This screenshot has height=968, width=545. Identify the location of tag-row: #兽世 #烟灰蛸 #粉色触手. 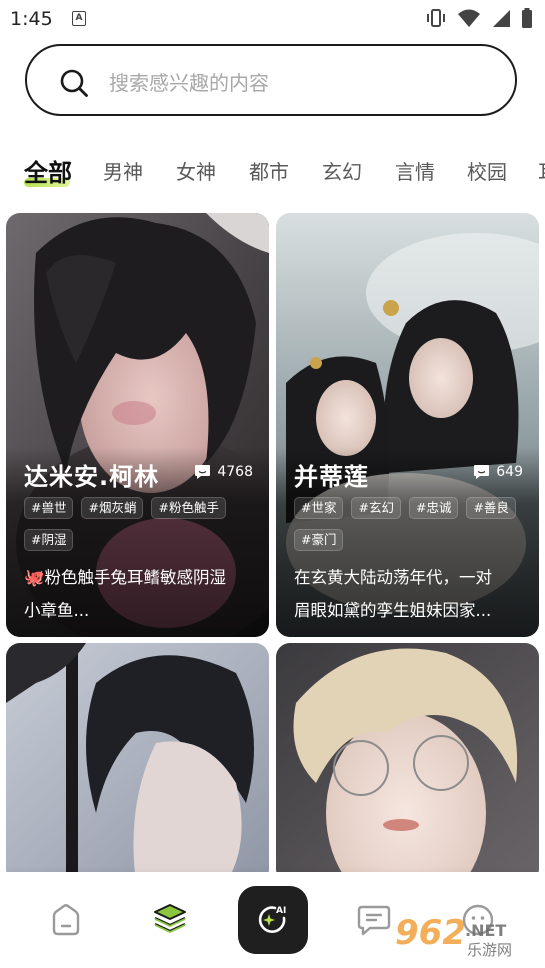
(142, 508).